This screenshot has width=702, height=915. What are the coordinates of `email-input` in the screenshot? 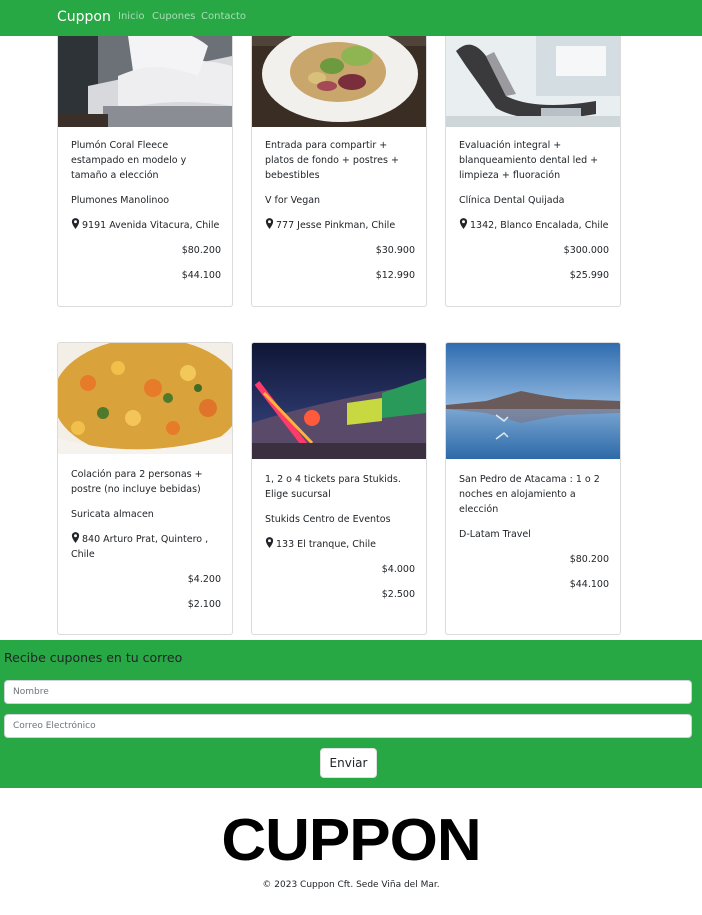 It's located at (348, 726).